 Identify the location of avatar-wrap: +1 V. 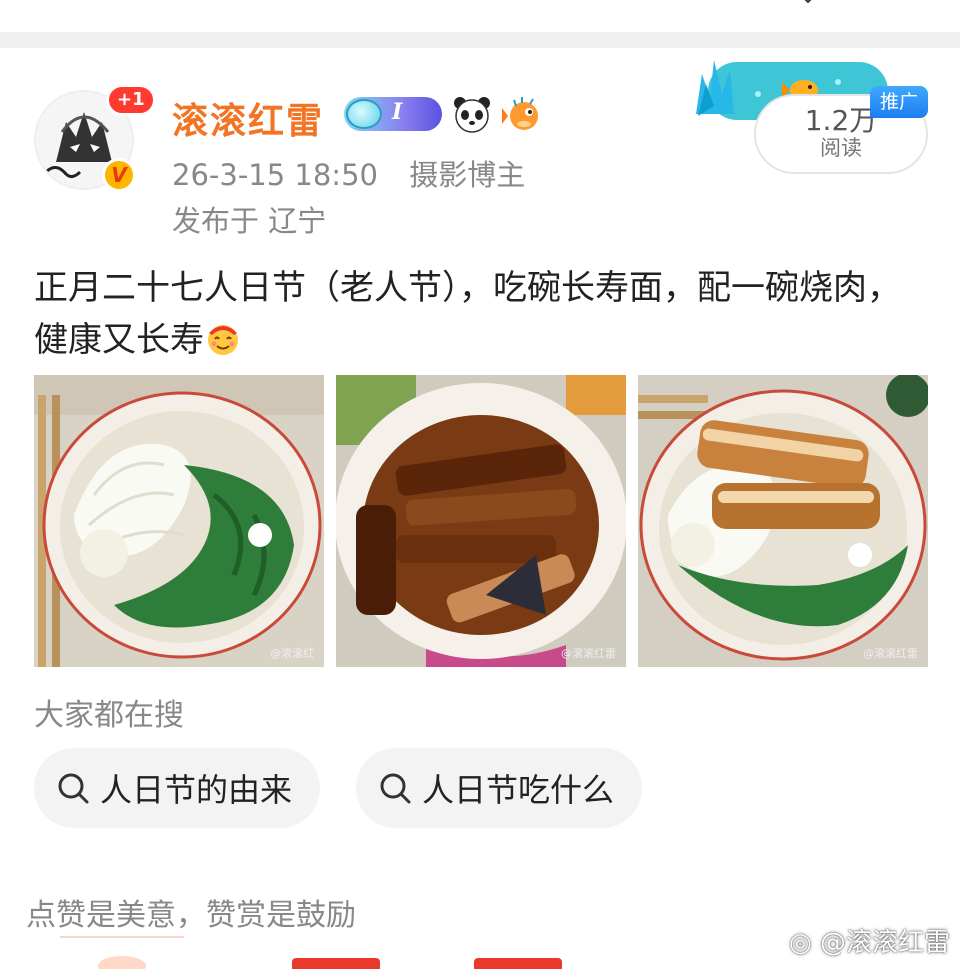
(95, 140).